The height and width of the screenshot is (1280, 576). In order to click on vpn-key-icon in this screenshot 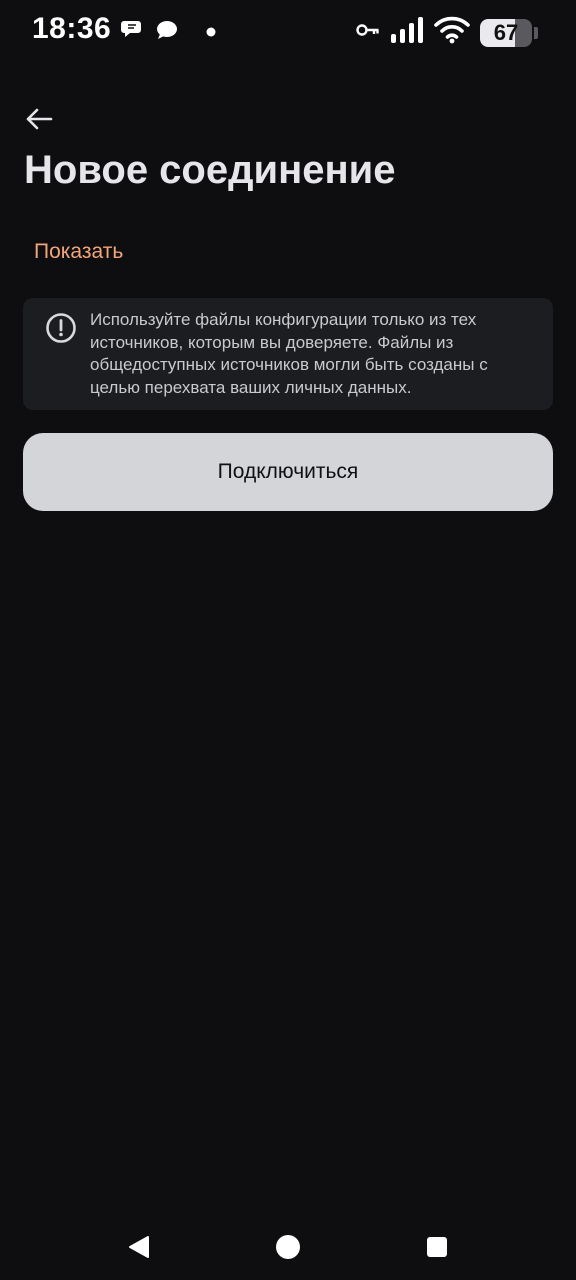, I will do `click(368, 32)`.